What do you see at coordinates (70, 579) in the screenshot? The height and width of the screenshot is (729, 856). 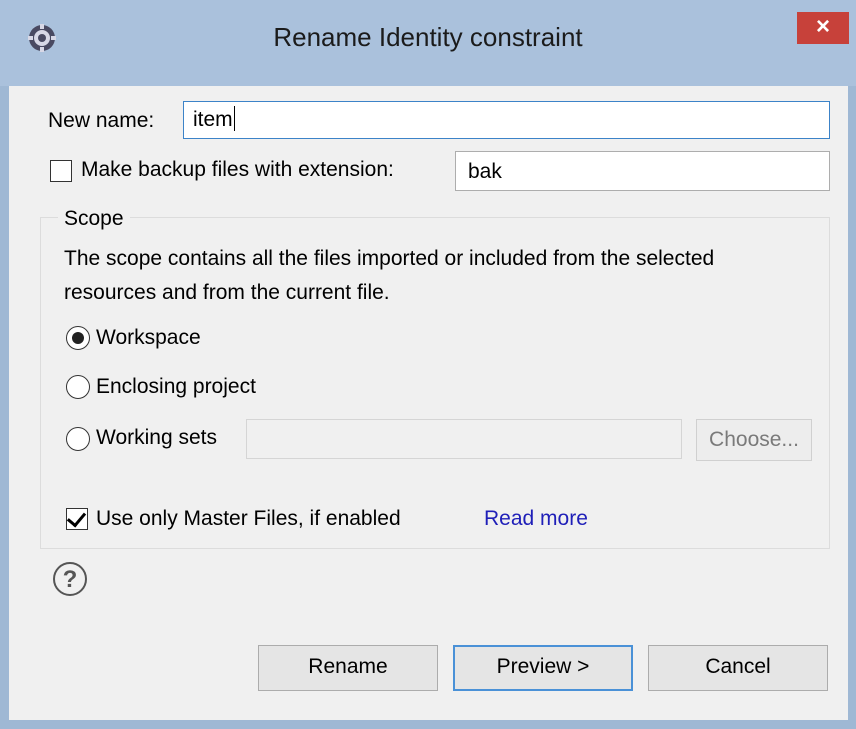 I see `help-icon: ?` at bounding box center [70, 579].